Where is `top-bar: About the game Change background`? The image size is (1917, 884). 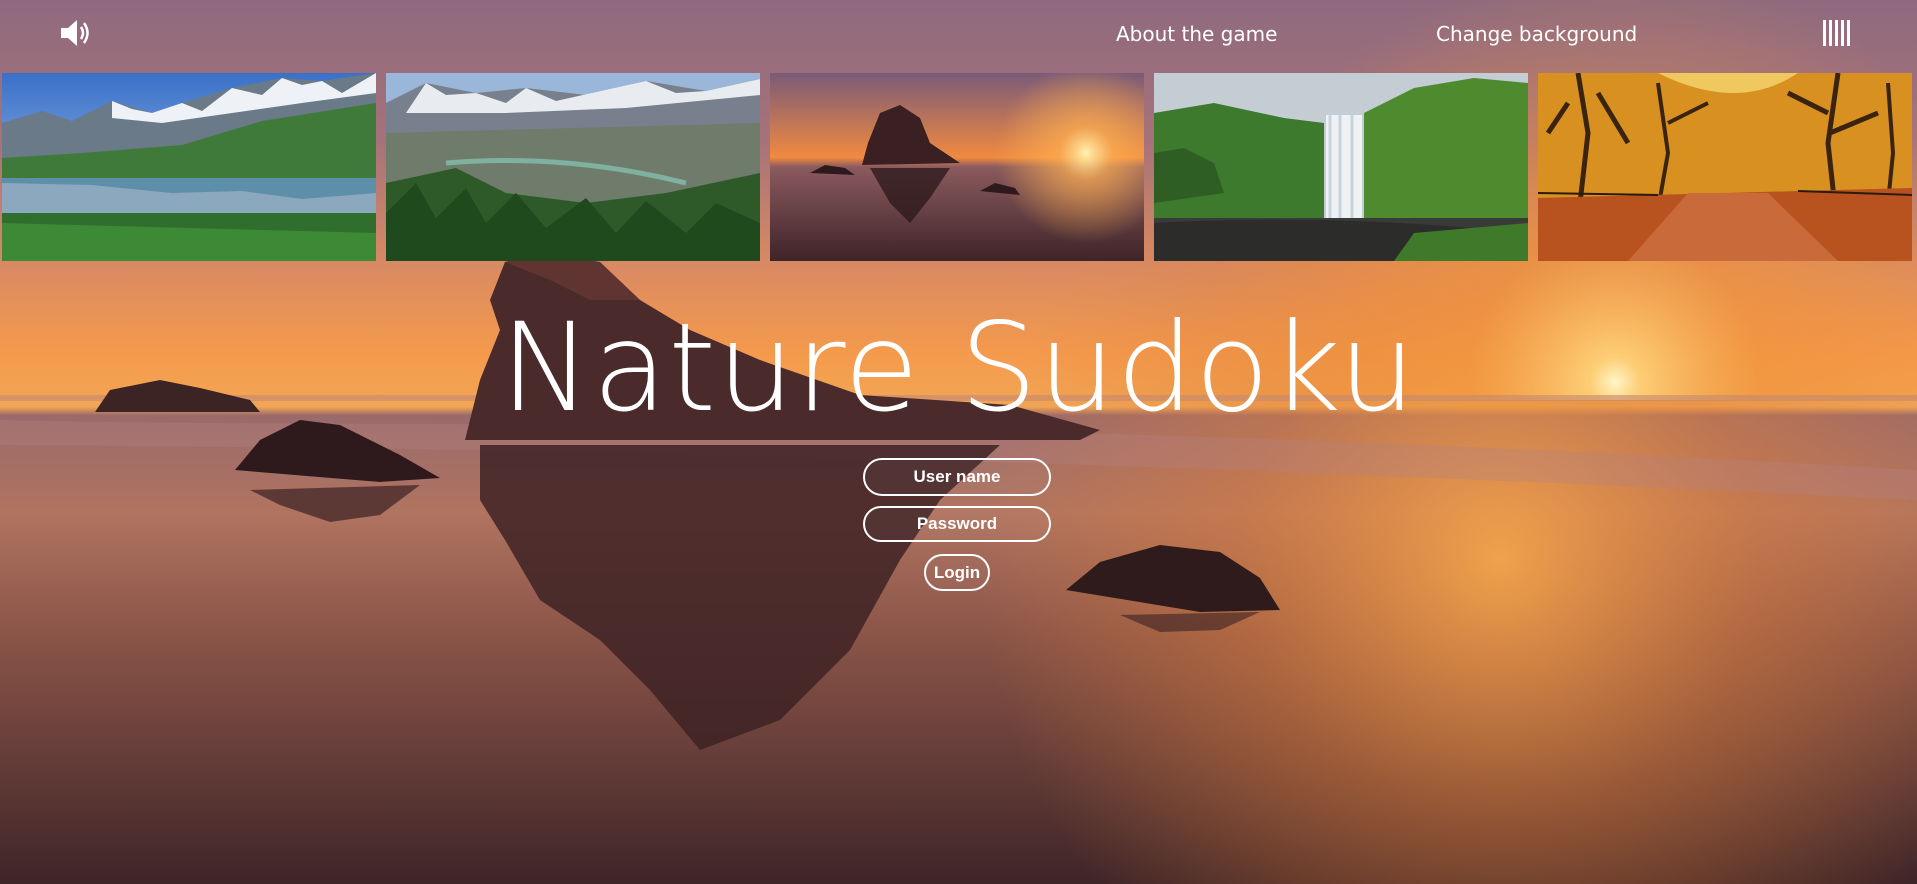 top-bar: About the game Change background is located at coordinates (958, 36).